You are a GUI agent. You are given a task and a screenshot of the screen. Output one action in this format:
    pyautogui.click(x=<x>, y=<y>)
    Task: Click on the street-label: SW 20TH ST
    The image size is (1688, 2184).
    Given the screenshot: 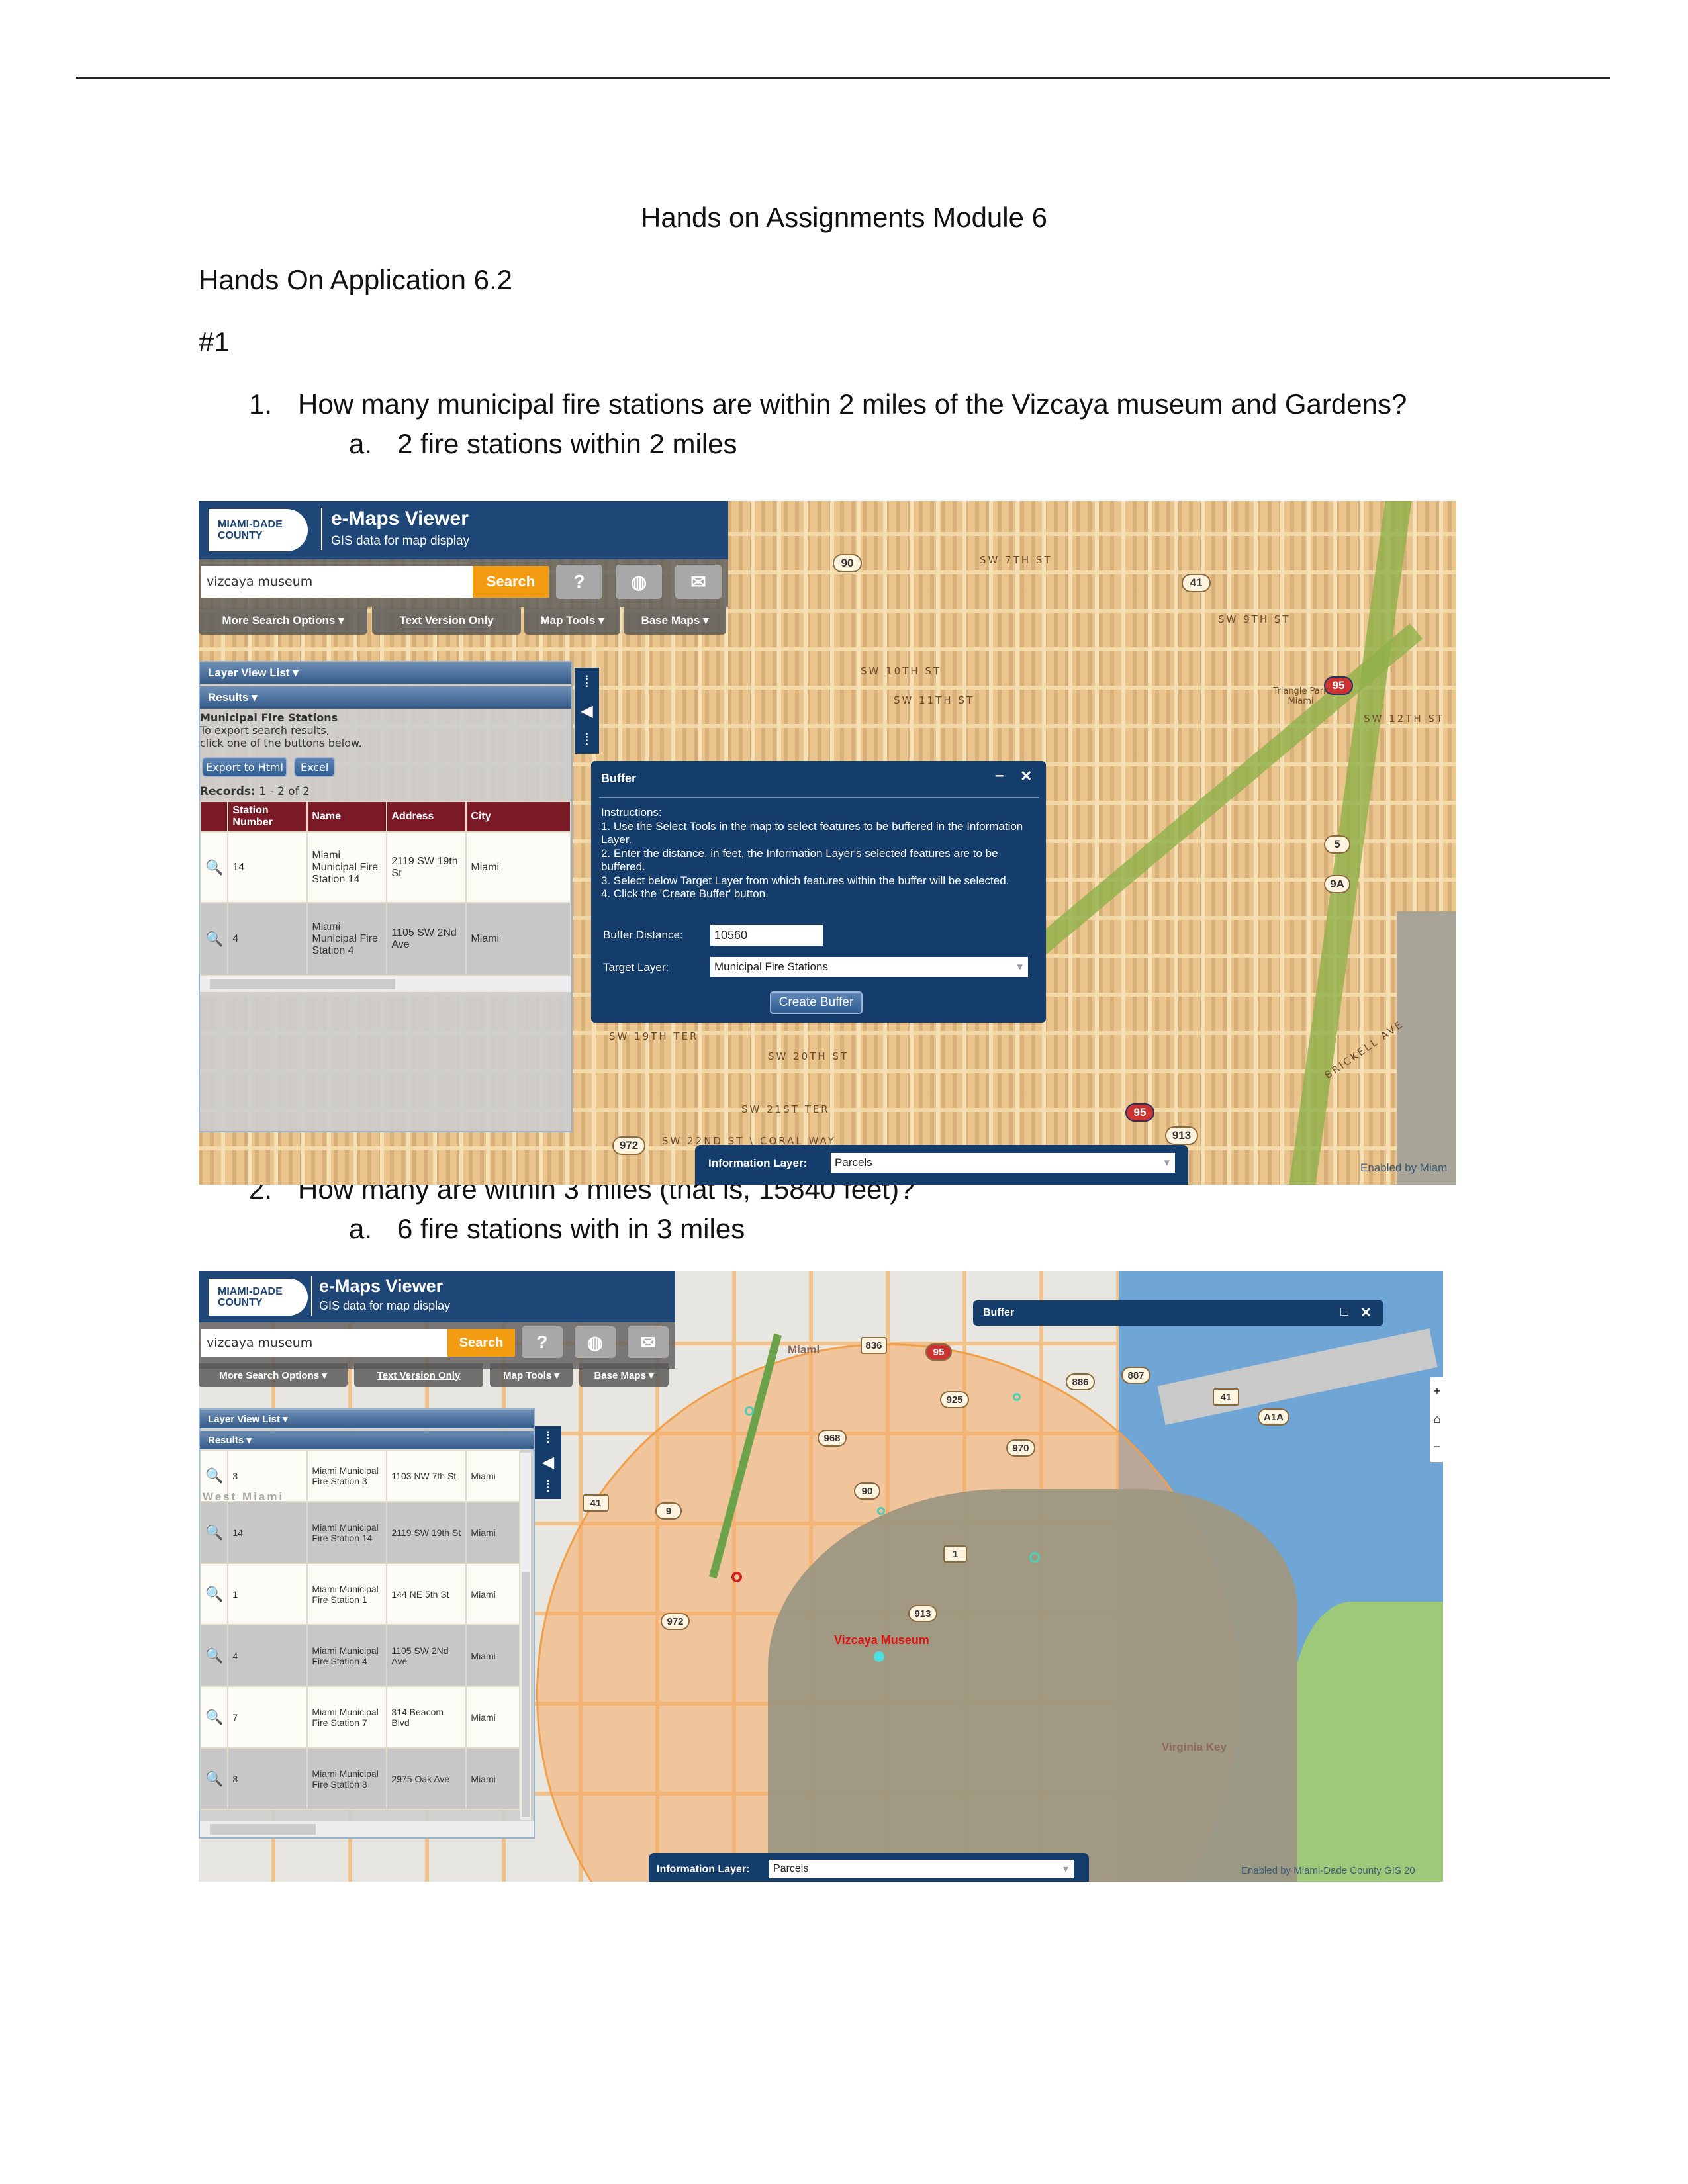 What is the action you would take?
    pyautogui.click(x=808, y=1056)
    